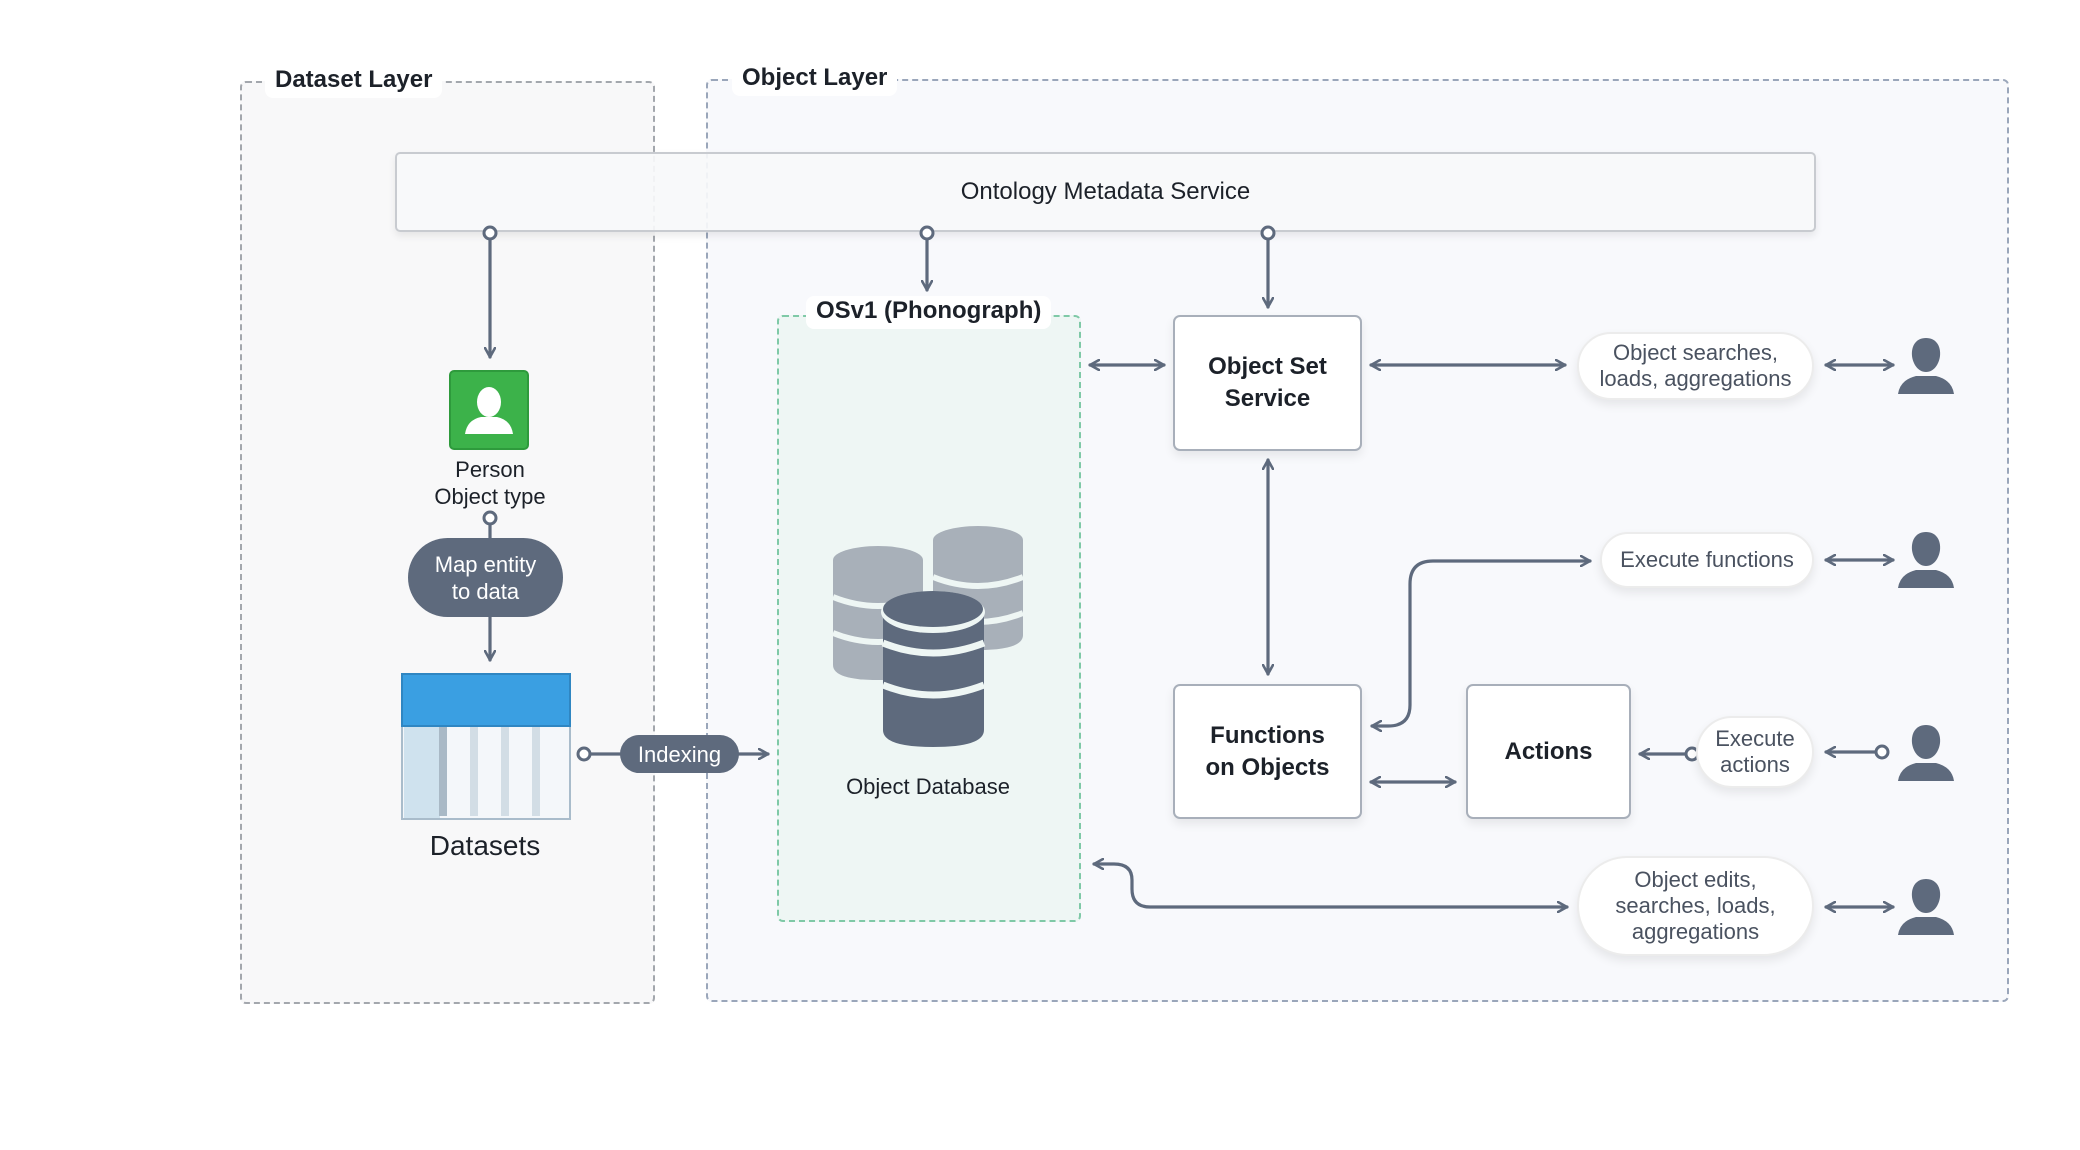 This screenshot has width=2080, height=1150. I want to click on connector-object-edits, so click(1330, 885).